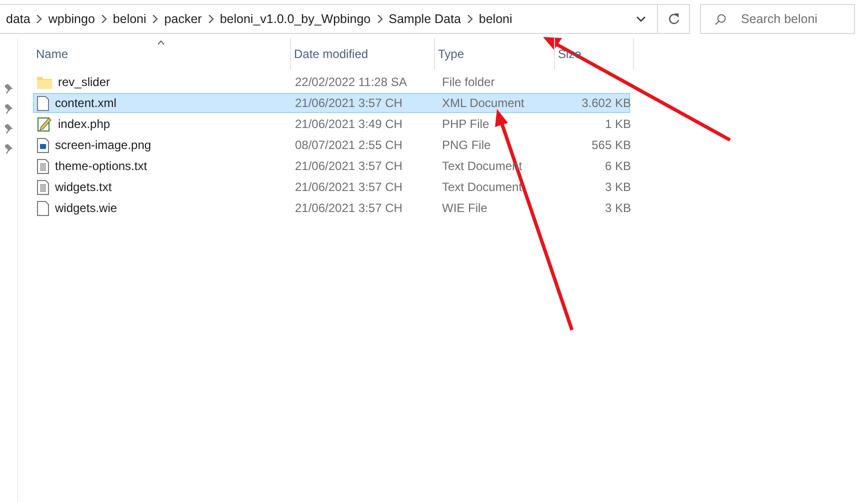  What do you see at coordinates (44, 124) in the screenshot?
I see `notepad-icon` at bounding box center [44, 124].